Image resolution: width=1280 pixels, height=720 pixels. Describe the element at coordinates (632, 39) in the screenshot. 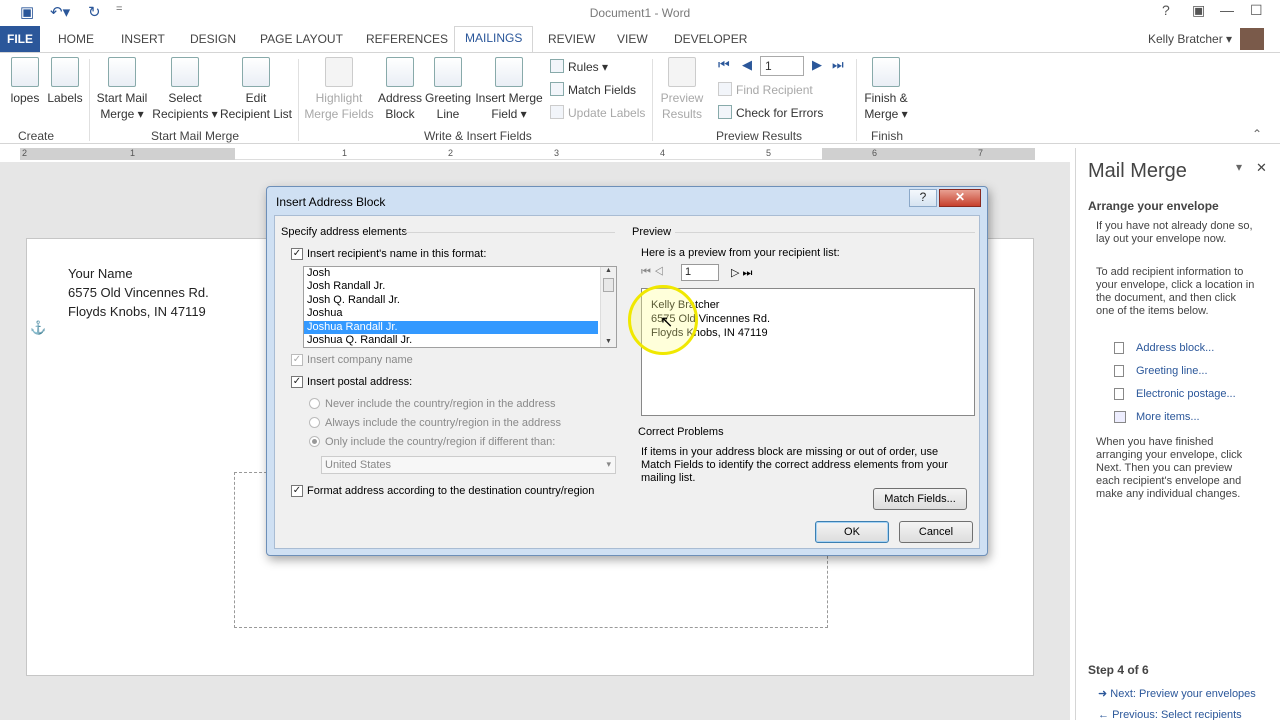

I see `tab-view: VIEW` at that location.